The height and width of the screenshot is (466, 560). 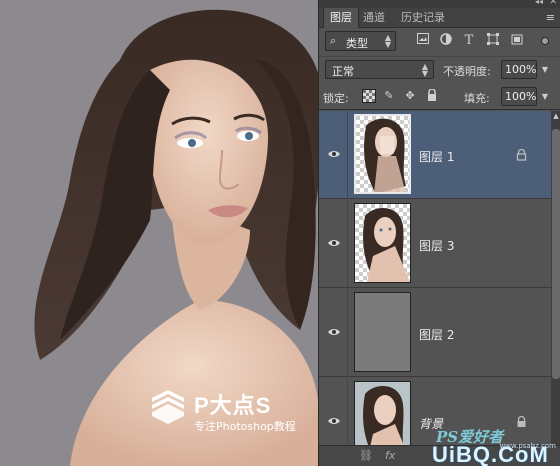 I want to click on adjustment-filter-icon, so click(x=446, y=41).